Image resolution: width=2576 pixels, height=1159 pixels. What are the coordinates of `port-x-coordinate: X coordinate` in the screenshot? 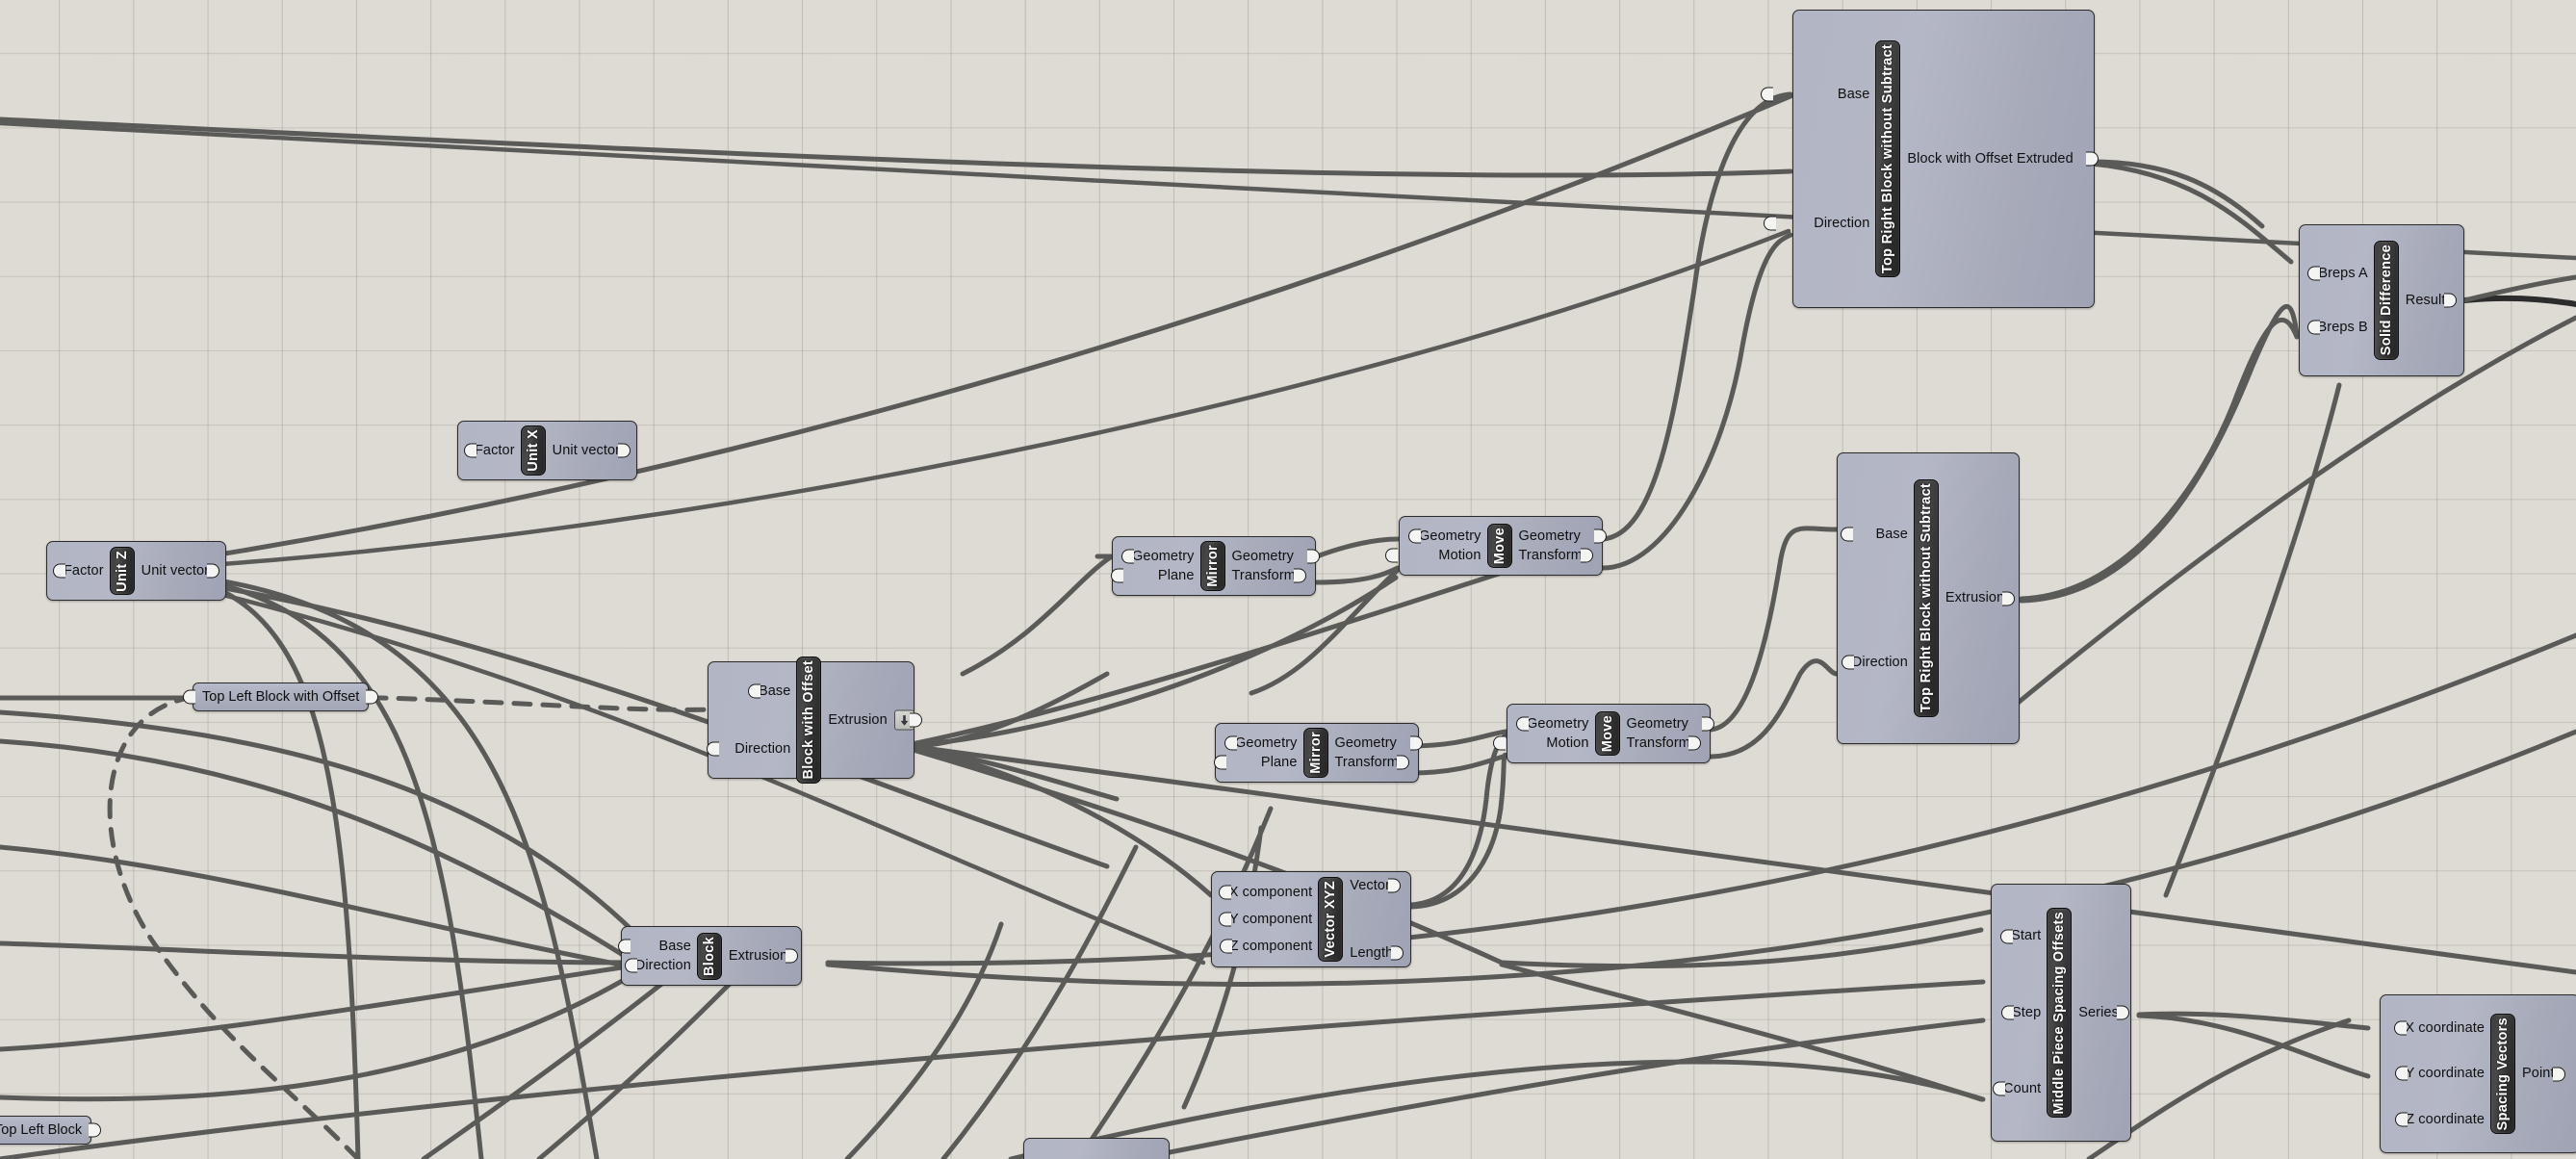 It's located at (2440, 1028).